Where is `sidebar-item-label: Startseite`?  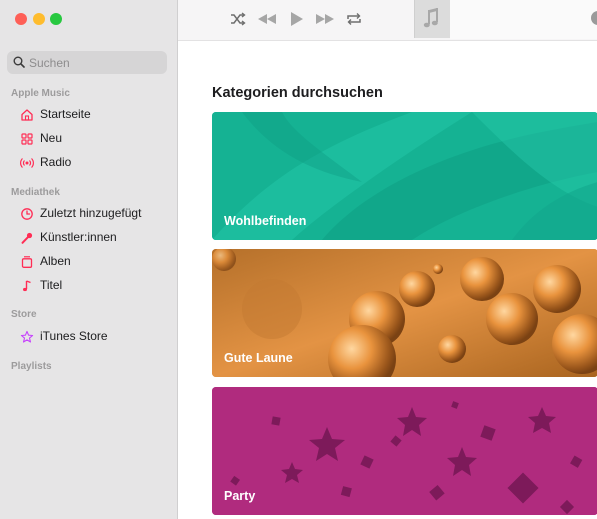
sidebar-item-label: Startseite is located at coordinates (65, 114).